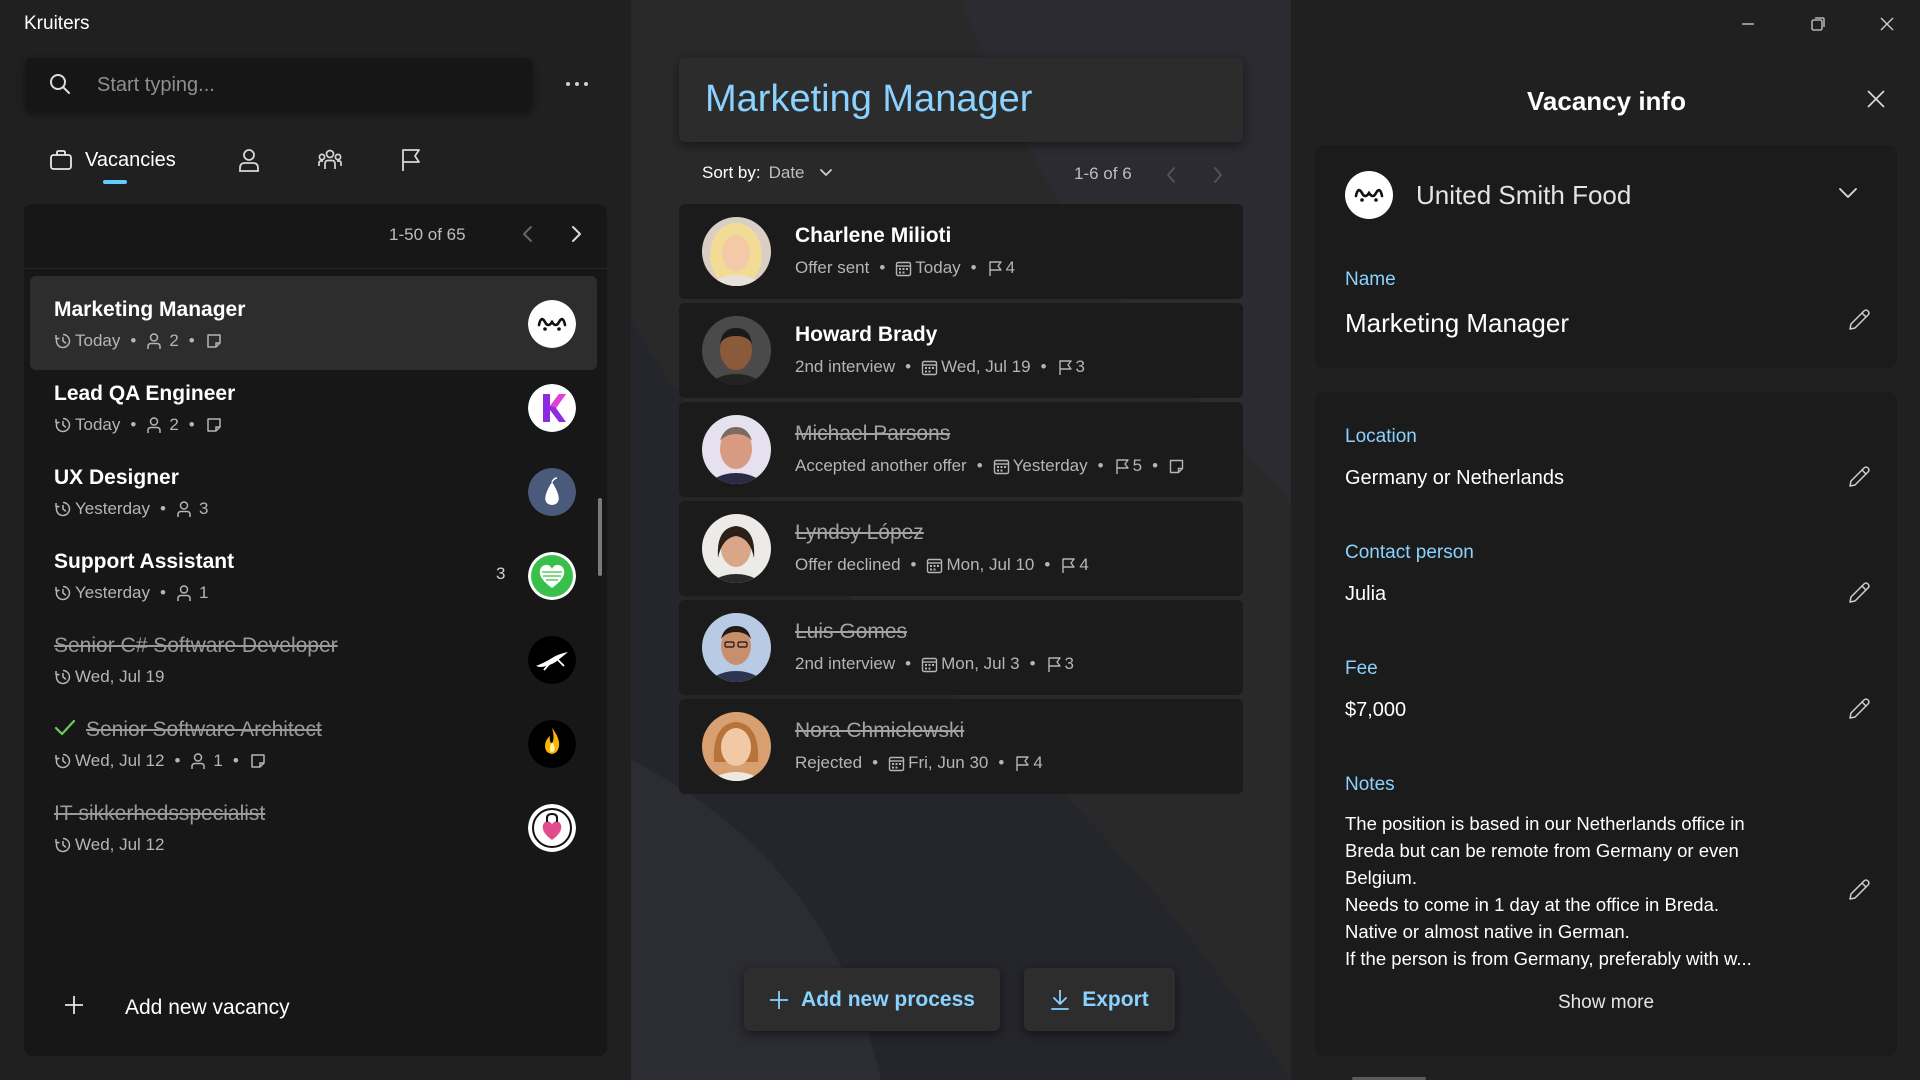 The height and width of the screenshot is (1080, 1920). Describe the element at coordinates (1369, 195) in the screenshot. I see `united-smith-food-logo` at that location.